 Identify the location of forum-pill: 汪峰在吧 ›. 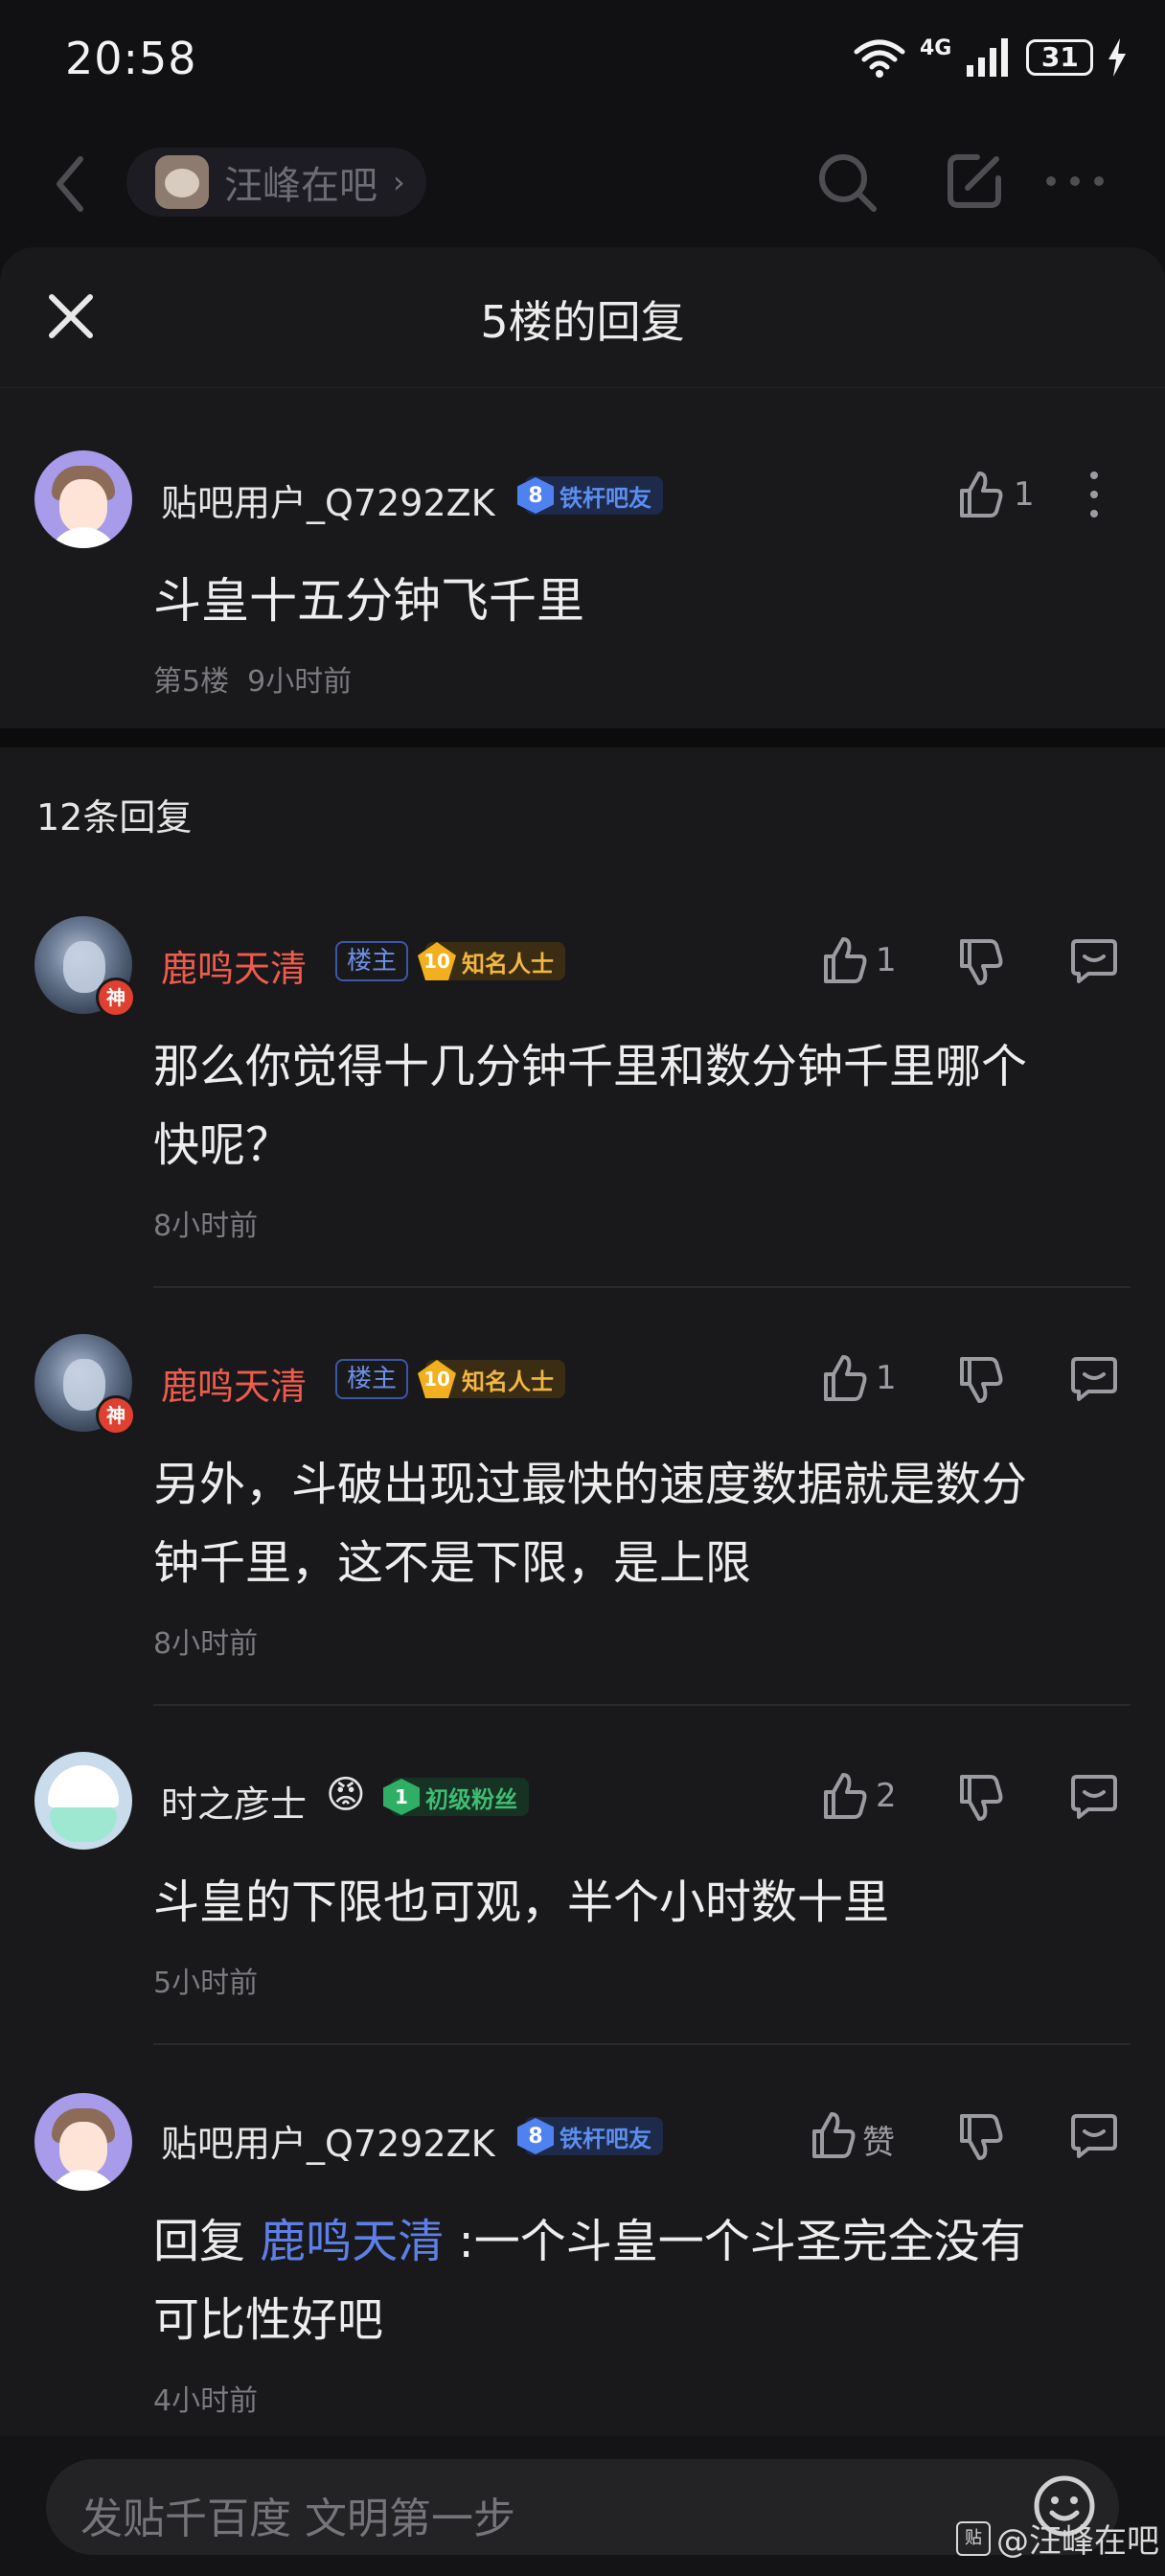
(276, 182).